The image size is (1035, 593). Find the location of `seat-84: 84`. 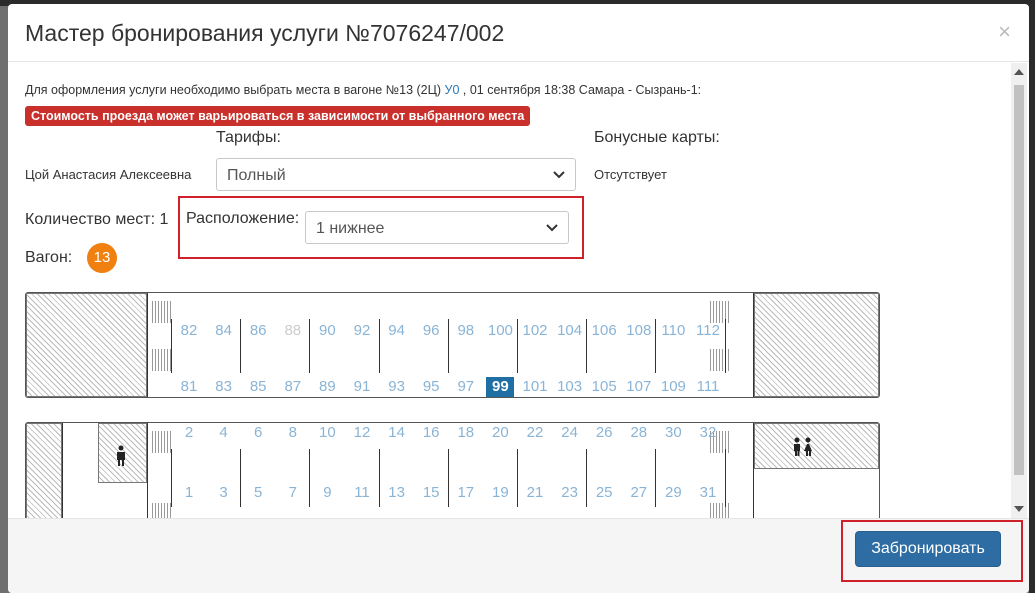

seat-84: 84 is located at coordinates (224, 331).